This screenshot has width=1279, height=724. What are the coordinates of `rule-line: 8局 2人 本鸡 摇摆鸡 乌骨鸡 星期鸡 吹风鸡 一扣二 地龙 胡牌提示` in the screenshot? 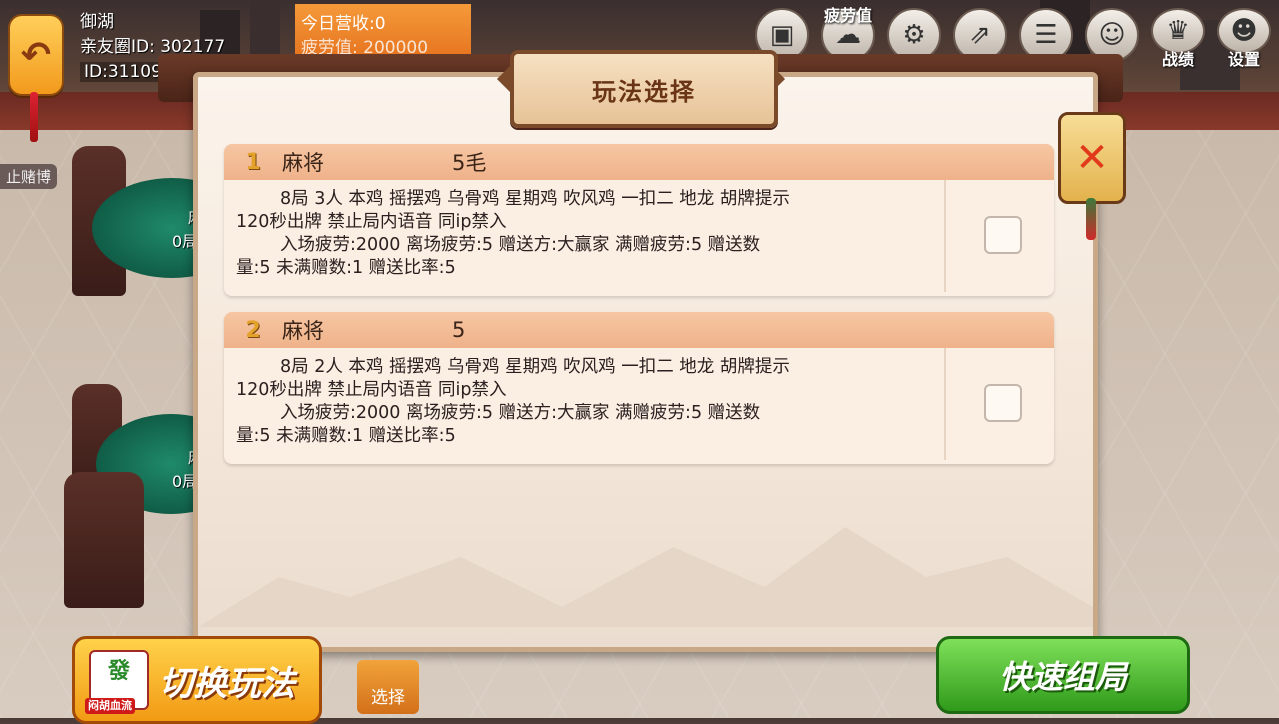 It's located at (535, 367).